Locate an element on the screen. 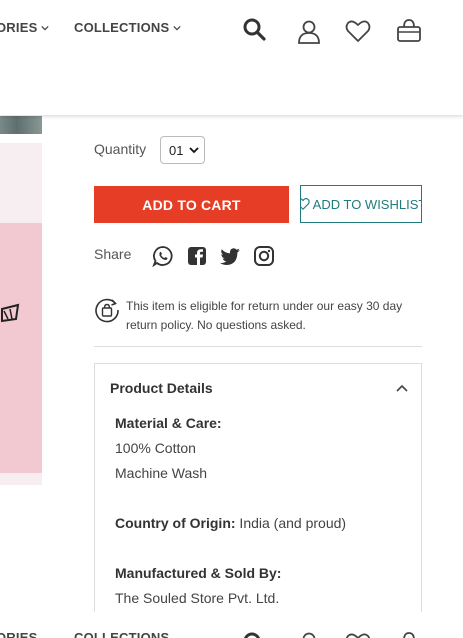 The image size is (463, 638). tshirt-graphic is located at coordinates (21, 348).